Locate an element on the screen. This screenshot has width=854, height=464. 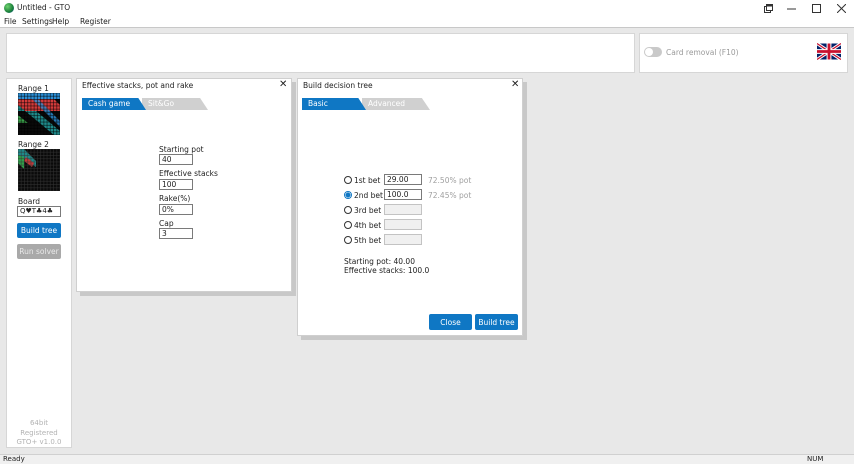
bet4-input is located at coordinates (403, 224).